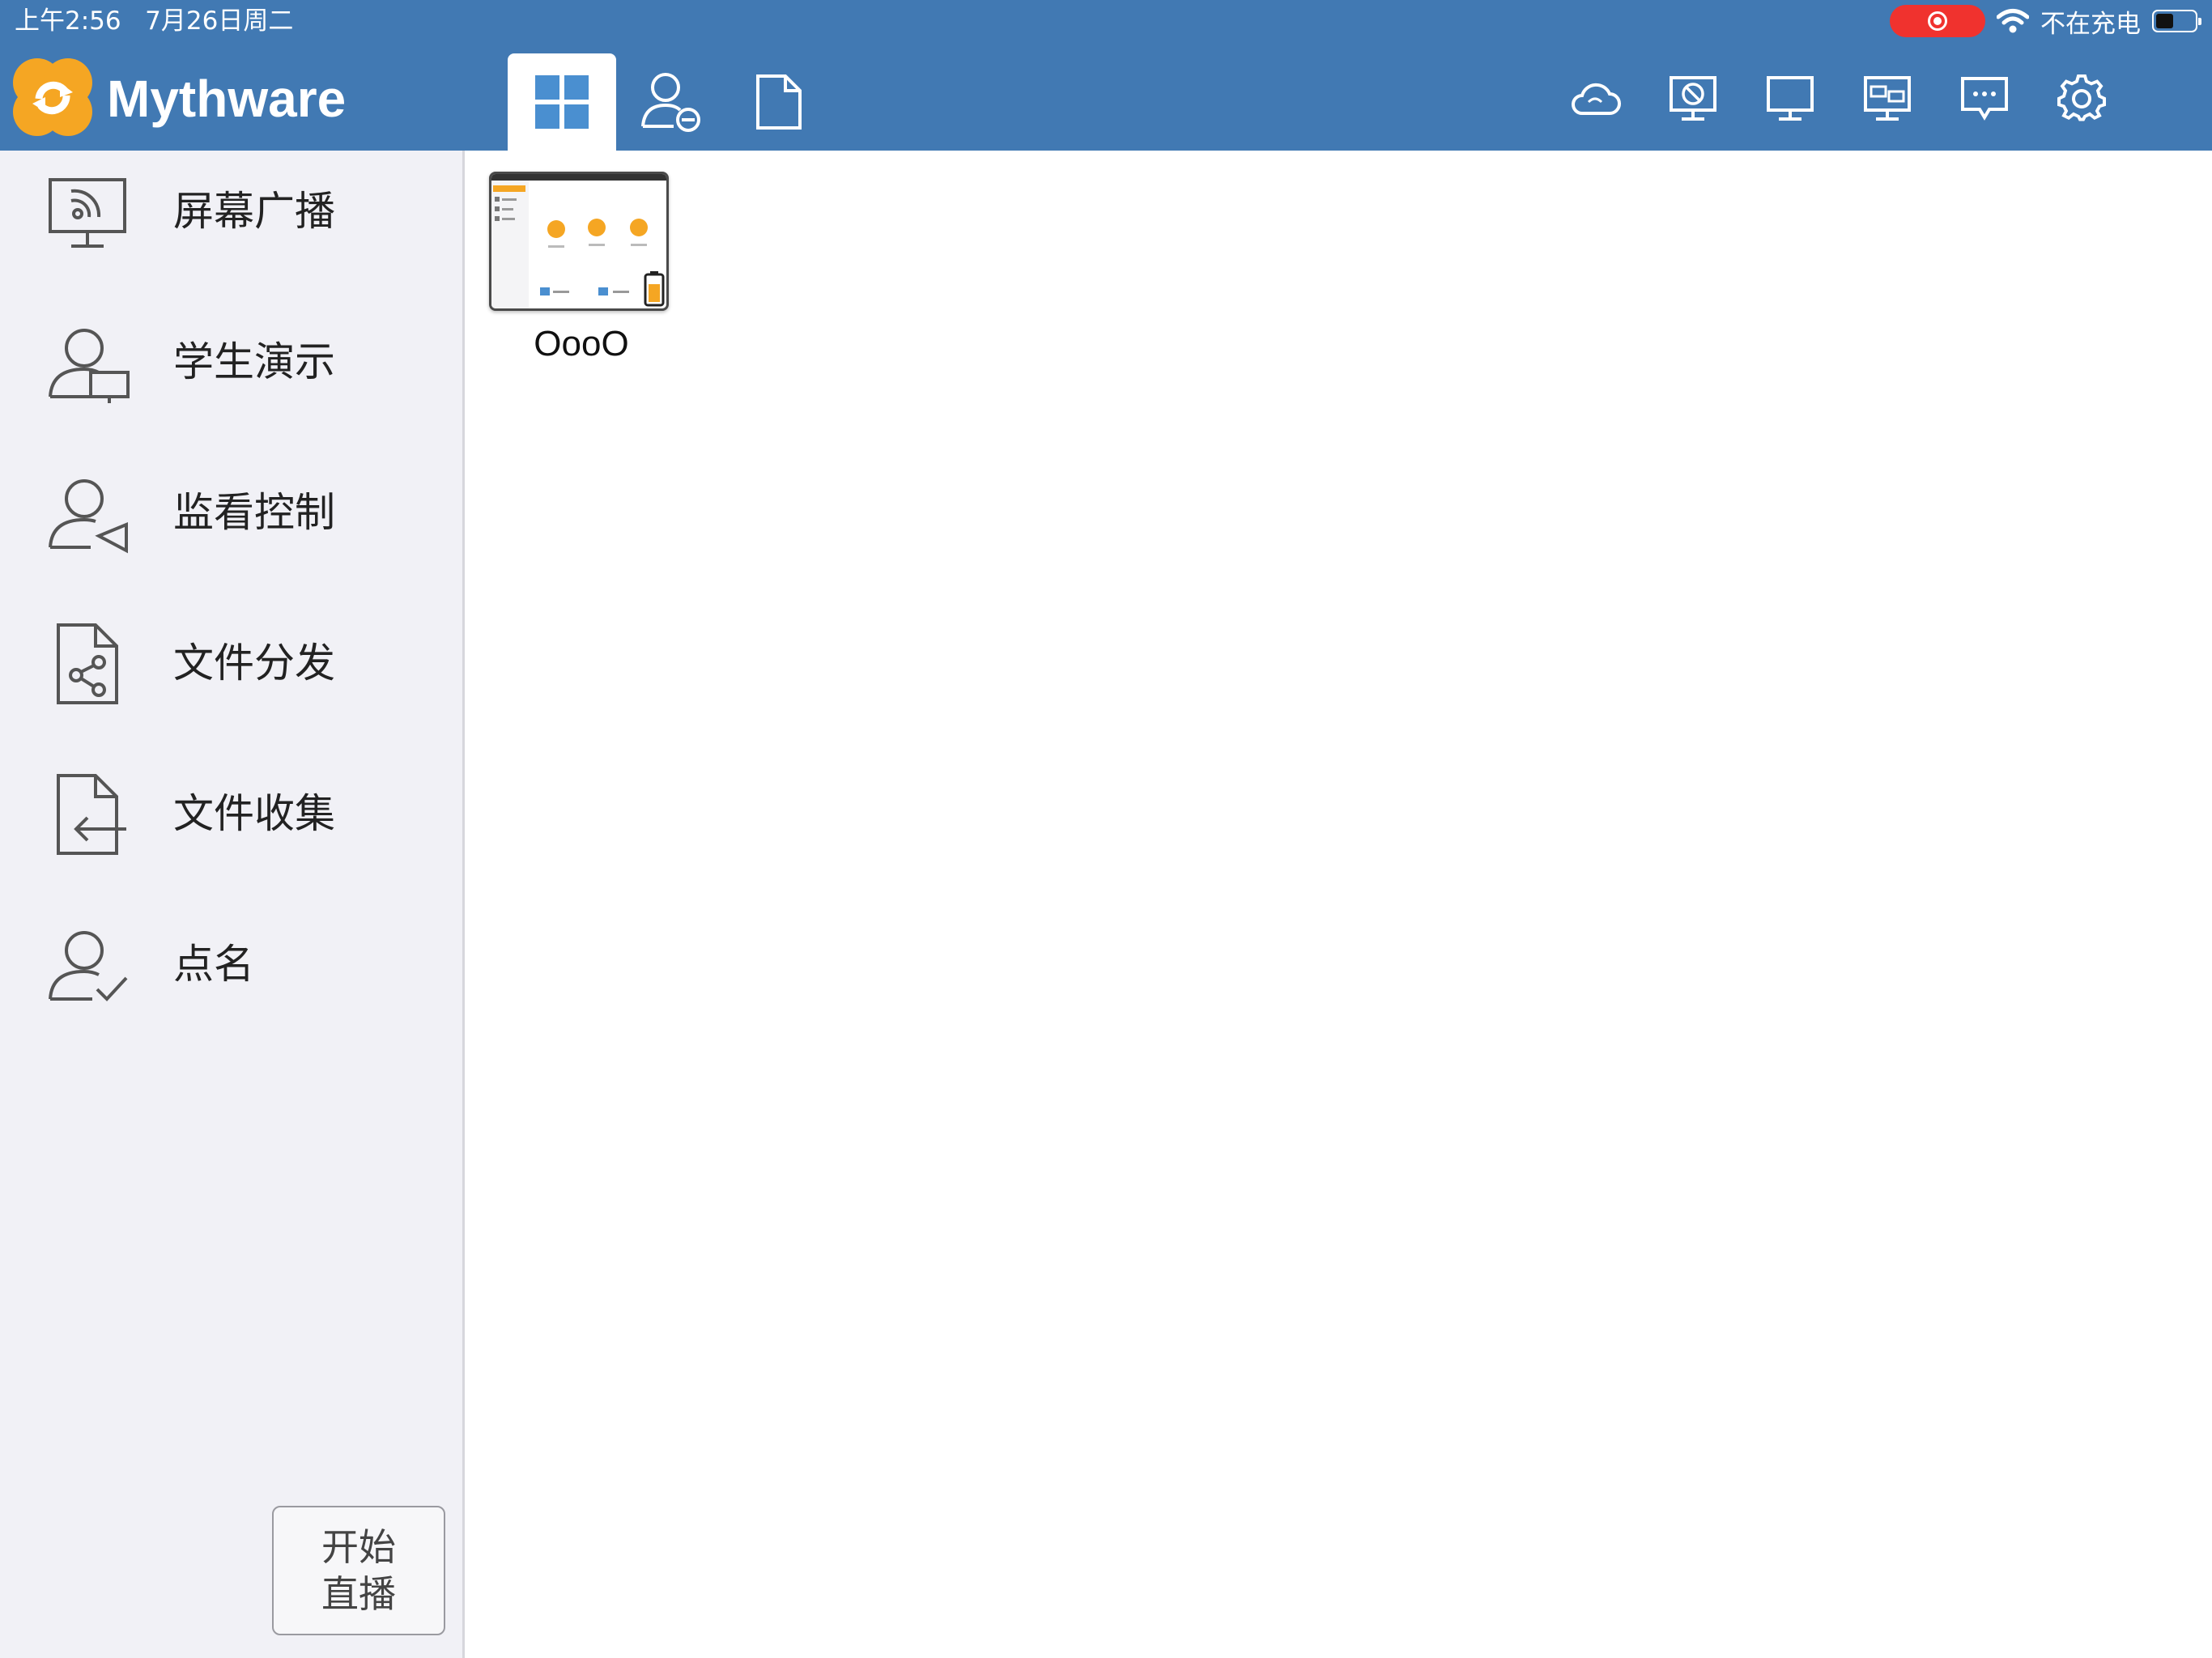 Image resolution: width=2212 pixels, height=1658 pixels. I want to click on sidebar-item-roll-call: 点名, so click(232, 964).